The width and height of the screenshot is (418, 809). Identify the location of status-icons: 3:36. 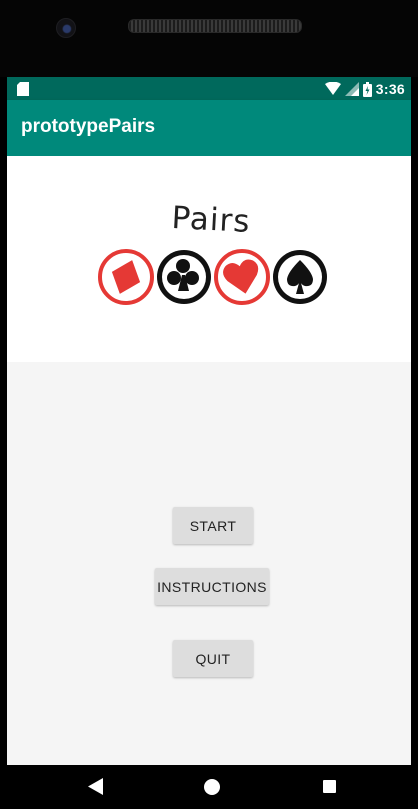
(364, 89).